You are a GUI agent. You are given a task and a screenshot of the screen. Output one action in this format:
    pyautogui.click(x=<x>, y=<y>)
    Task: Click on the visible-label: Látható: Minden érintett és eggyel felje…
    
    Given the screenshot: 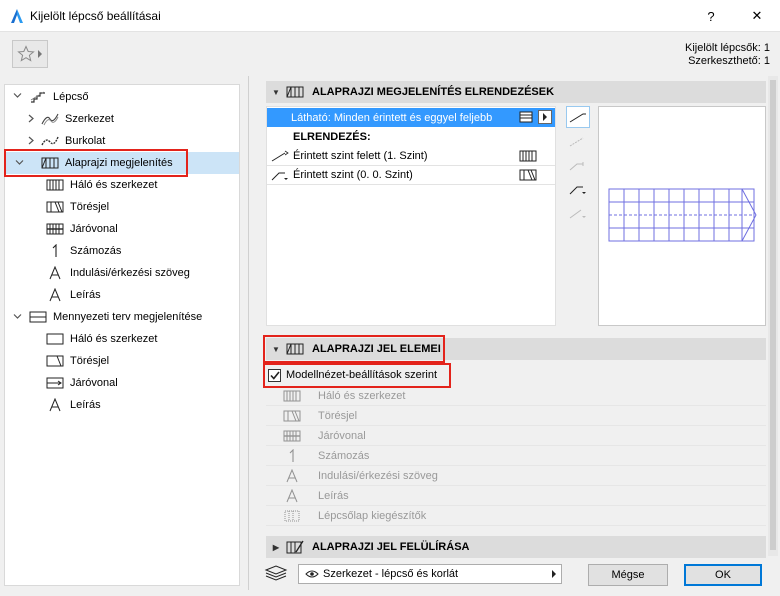 What is the action you would take?
    pyautogui.click(x=392, y=117)
    